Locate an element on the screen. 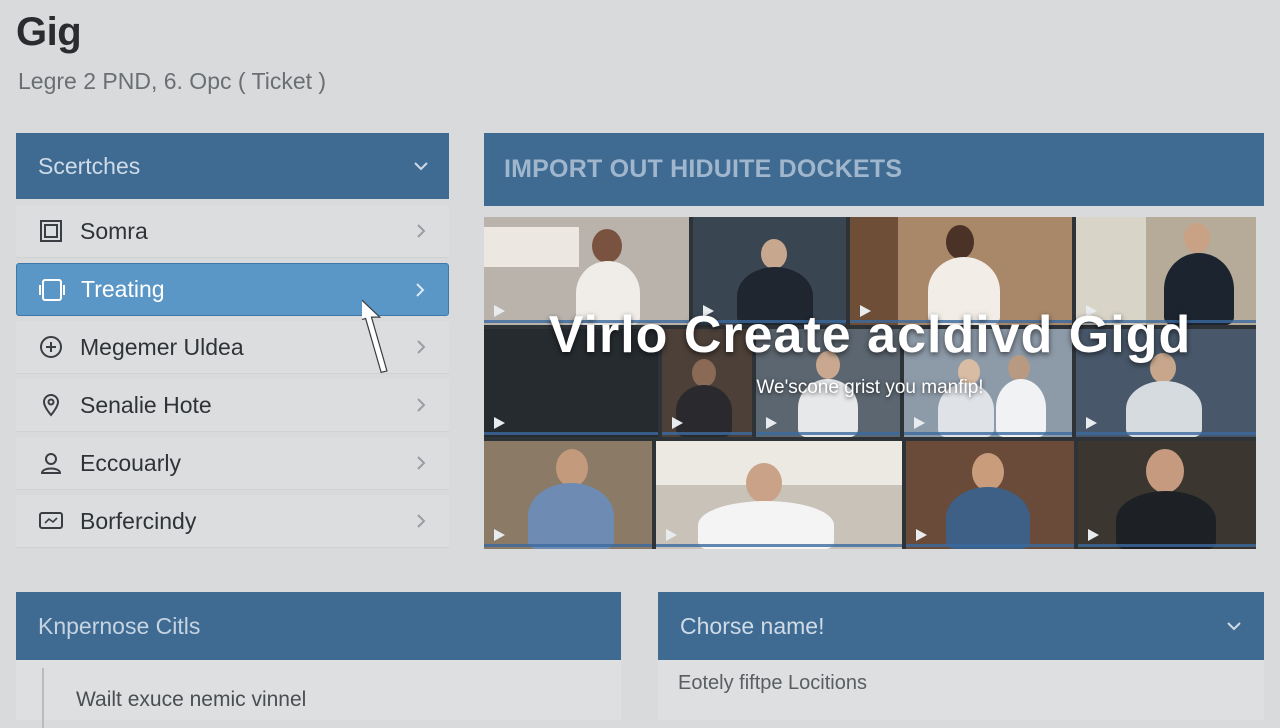  bottom-left-panel-header: Knpernose Citls is located at coordinates (318, 626).